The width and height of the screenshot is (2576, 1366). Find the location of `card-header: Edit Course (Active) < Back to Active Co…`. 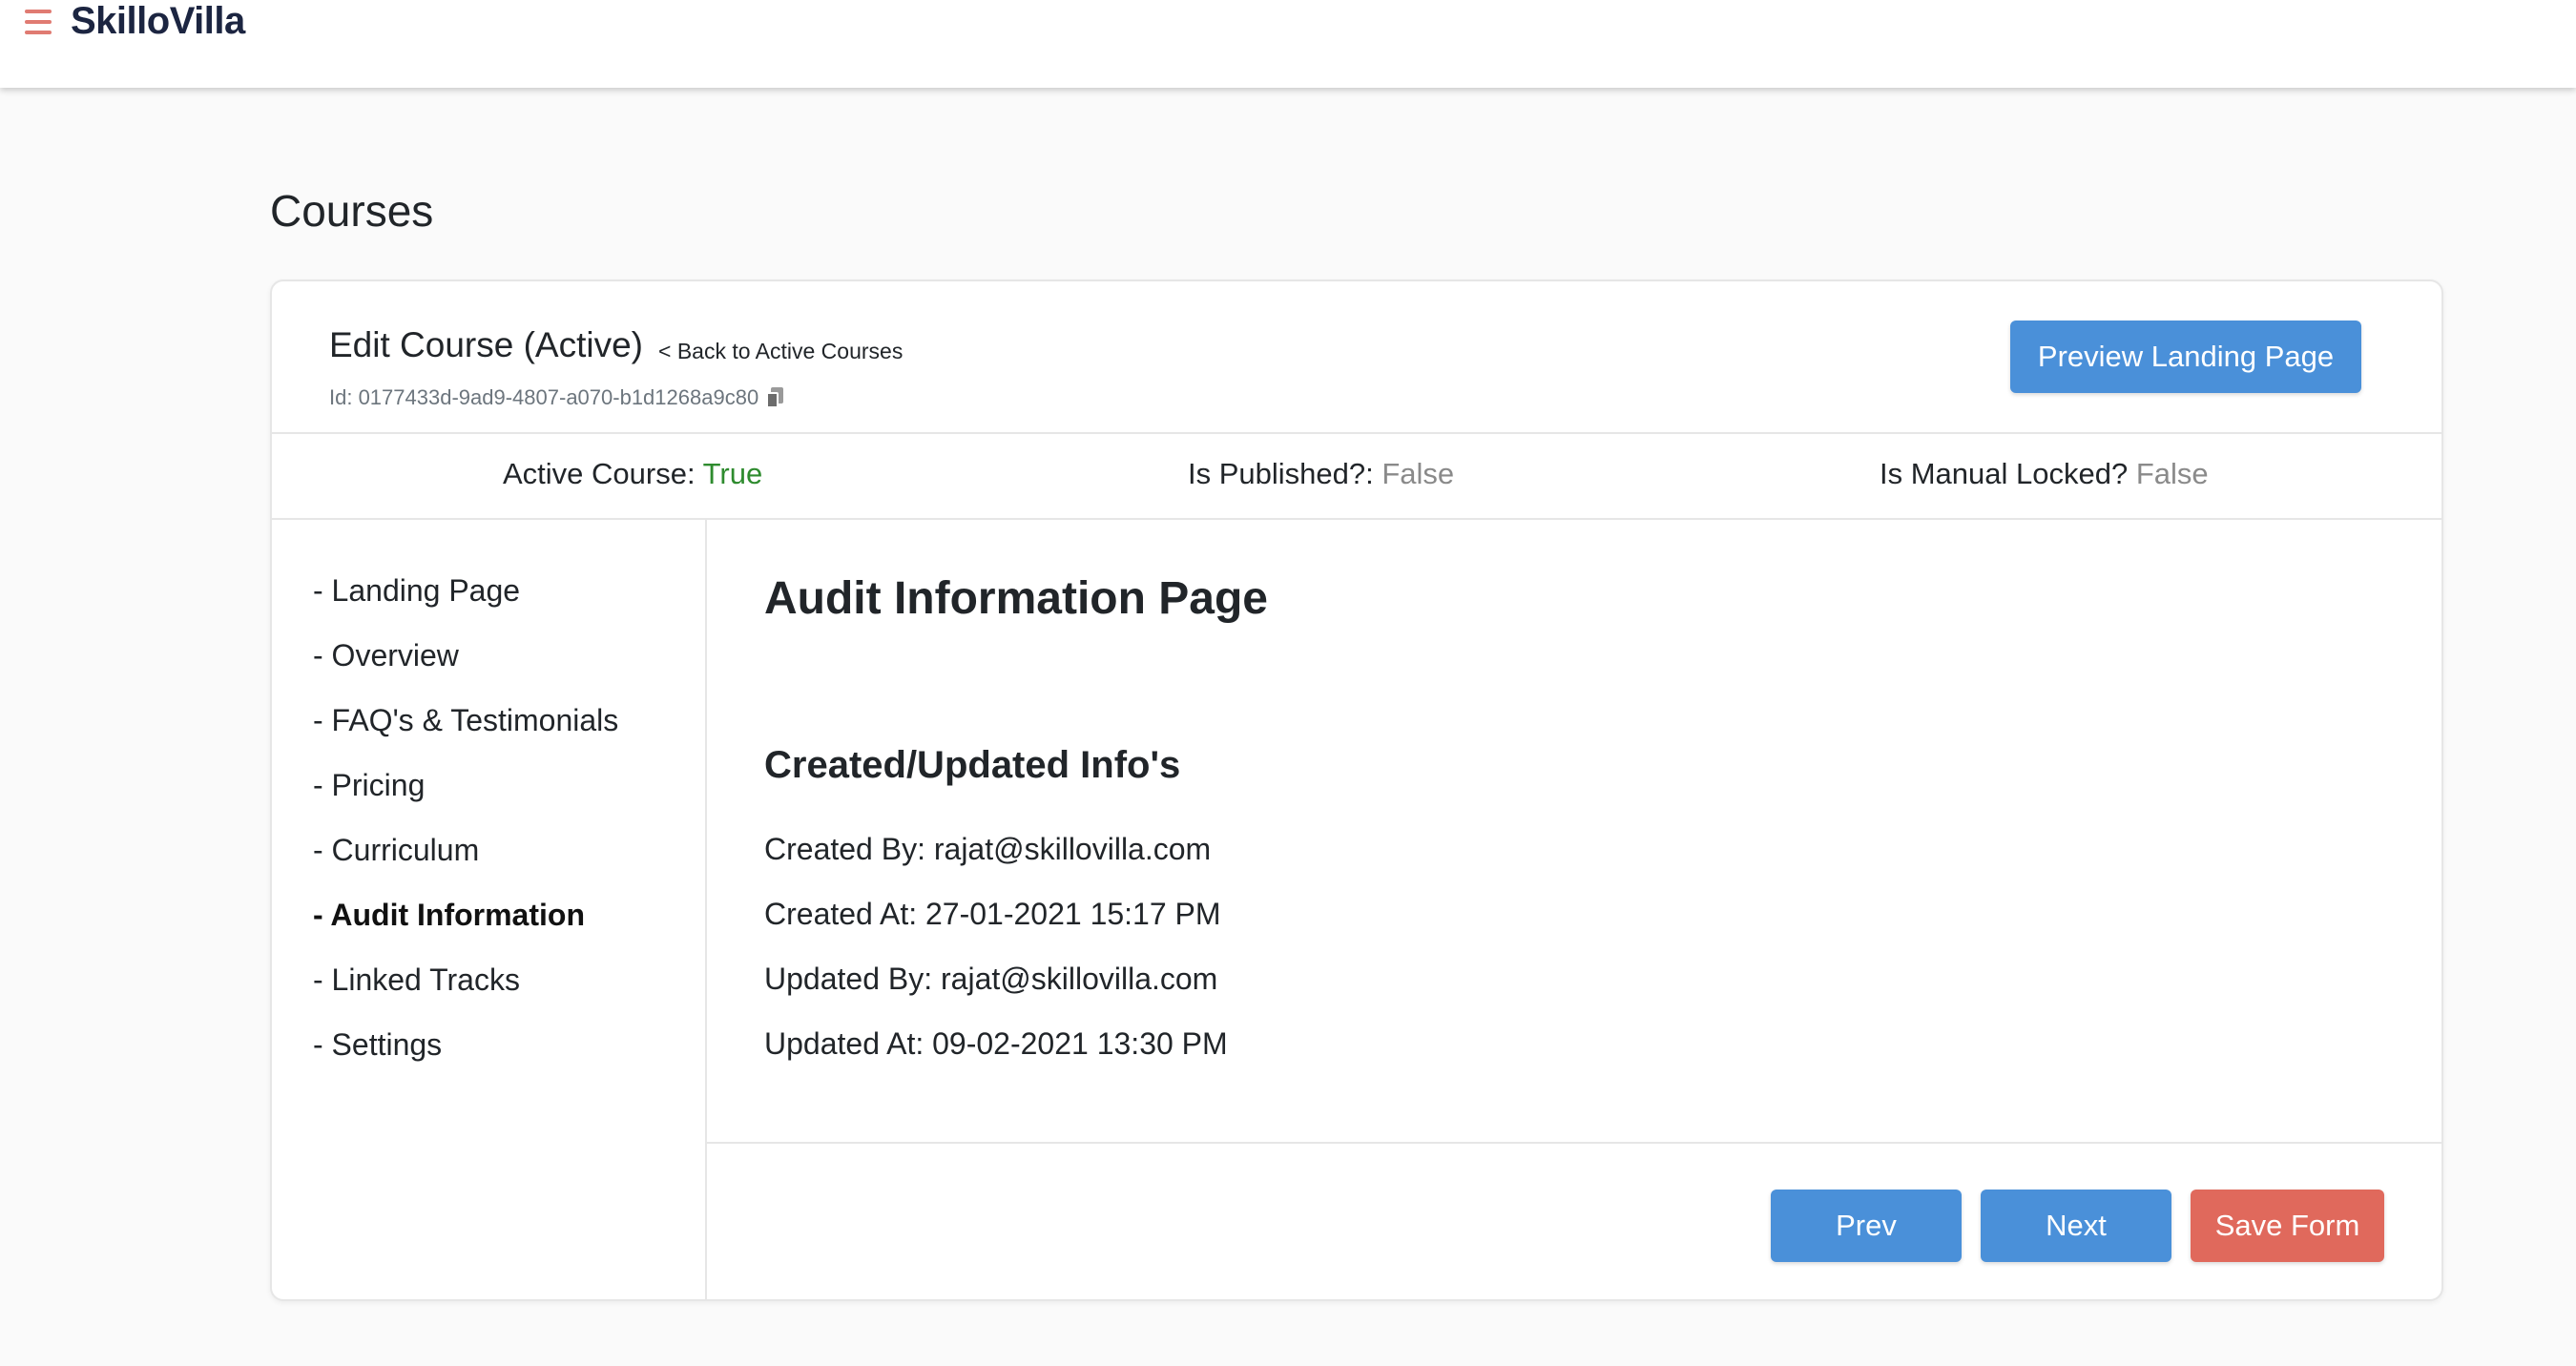

card-header: Edit Course (Active) < Back to Active Co… is located at coordinates (1356, 357).